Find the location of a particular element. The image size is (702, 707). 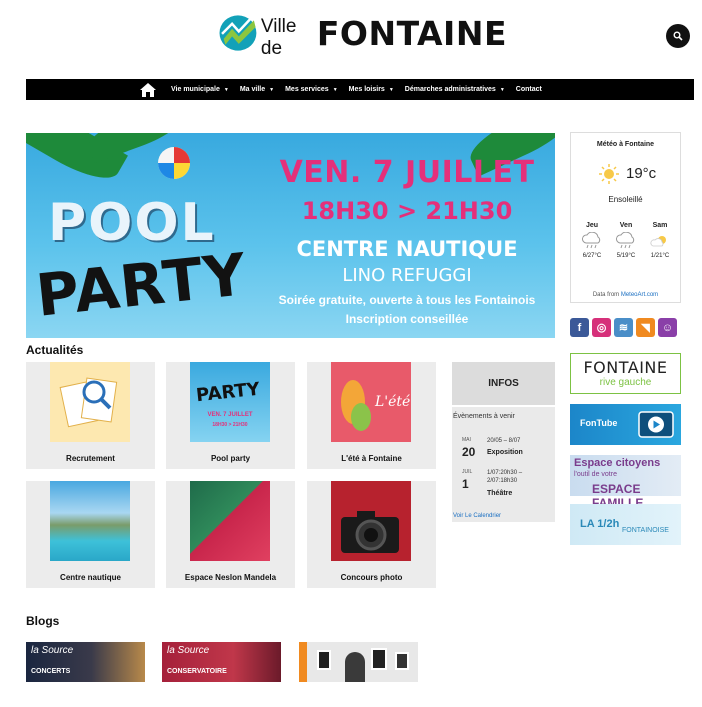

weather-source-prefix: Data from is located at coordinates (606, 295).